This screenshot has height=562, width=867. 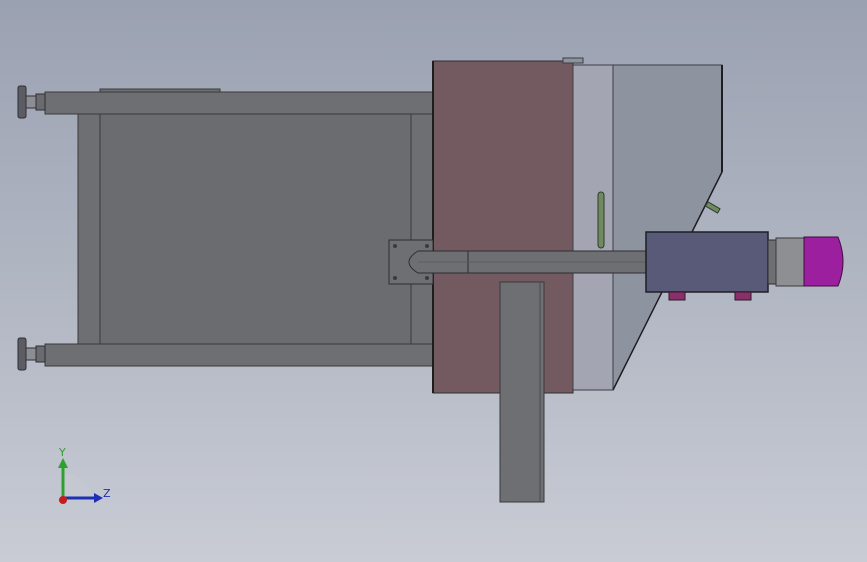 What do you see at coordinates (743, 296) in the screenshot?
I see `motor-mount-pad-right` at bounding box center [743, 296].